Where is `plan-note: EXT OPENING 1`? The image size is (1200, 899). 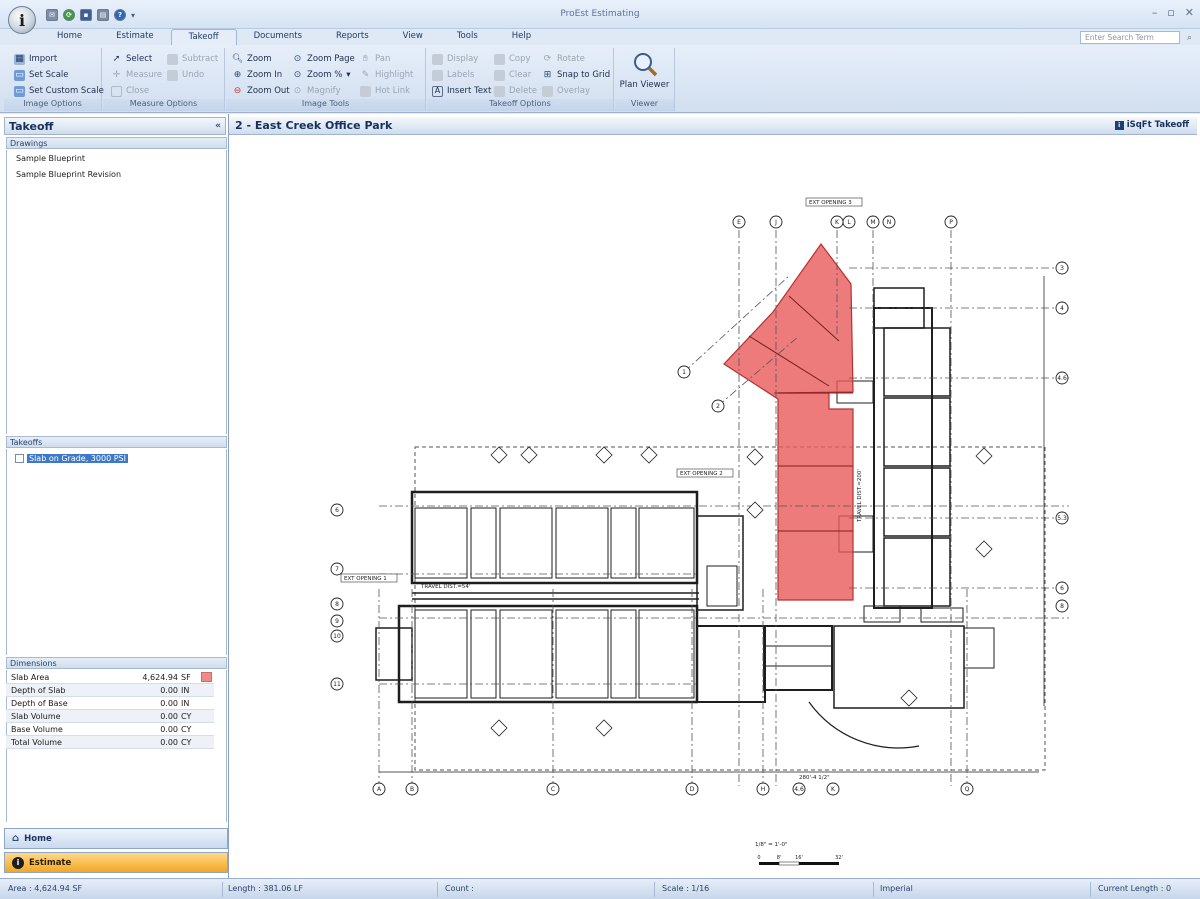 plan-note: EXT OPENING 1 is located at coordinates (365, 579).